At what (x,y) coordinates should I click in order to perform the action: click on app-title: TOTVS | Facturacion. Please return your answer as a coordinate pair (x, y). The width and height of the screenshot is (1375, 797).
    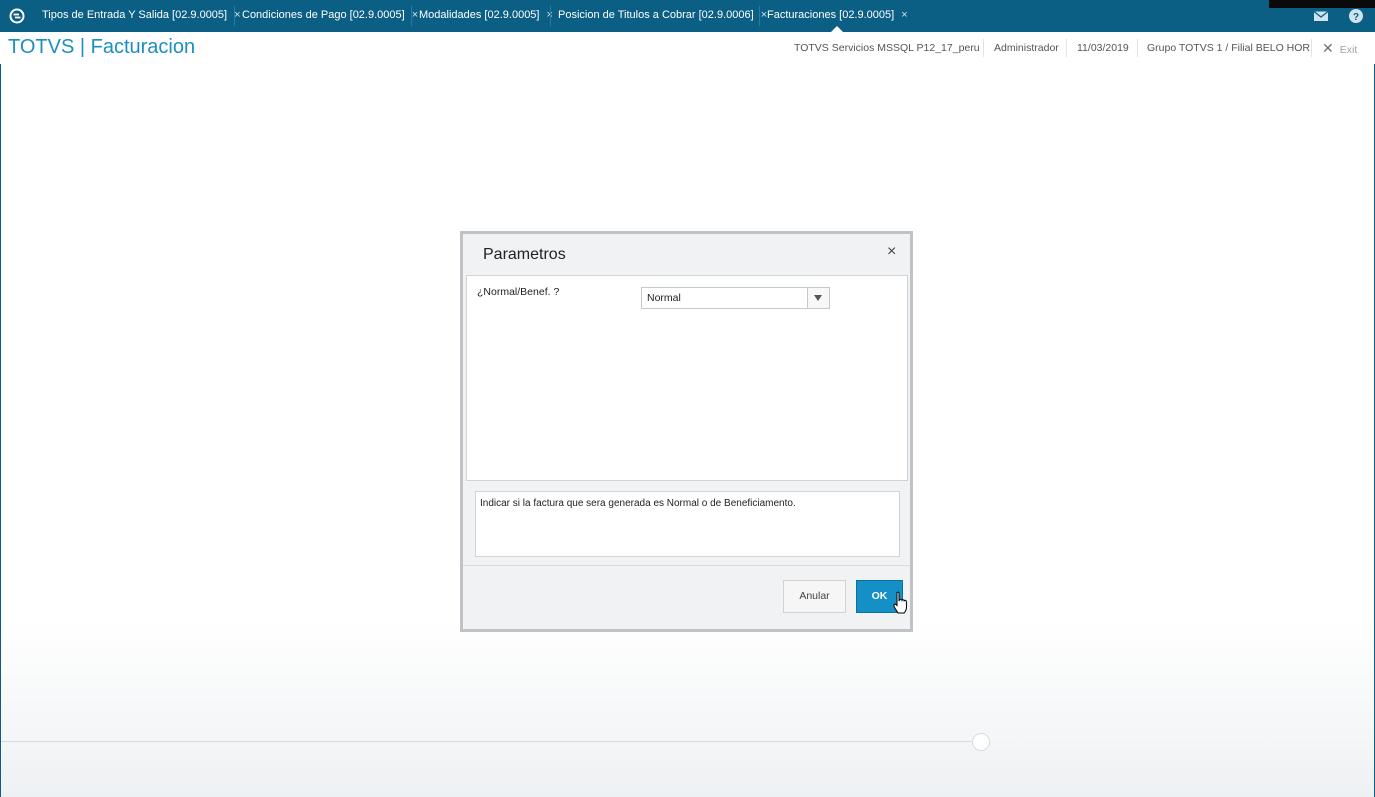
    Looking at the image, I should click on (102, 47).